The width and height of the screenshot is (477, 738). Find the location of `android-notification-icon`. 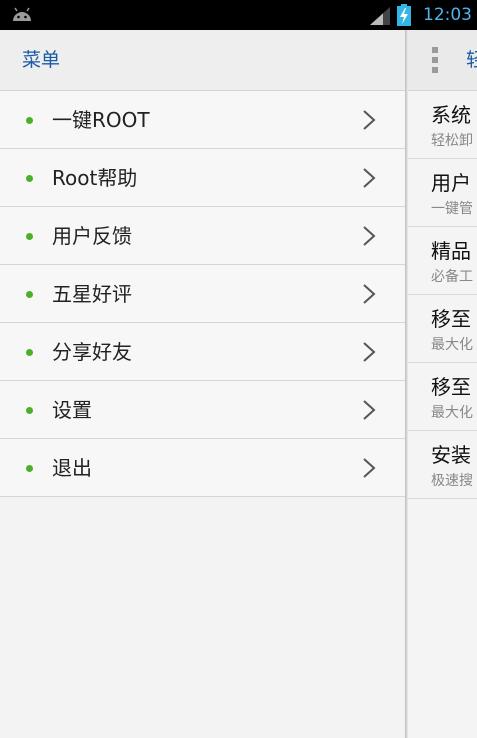

android-notification-icon is located at coordinates (22, 14).